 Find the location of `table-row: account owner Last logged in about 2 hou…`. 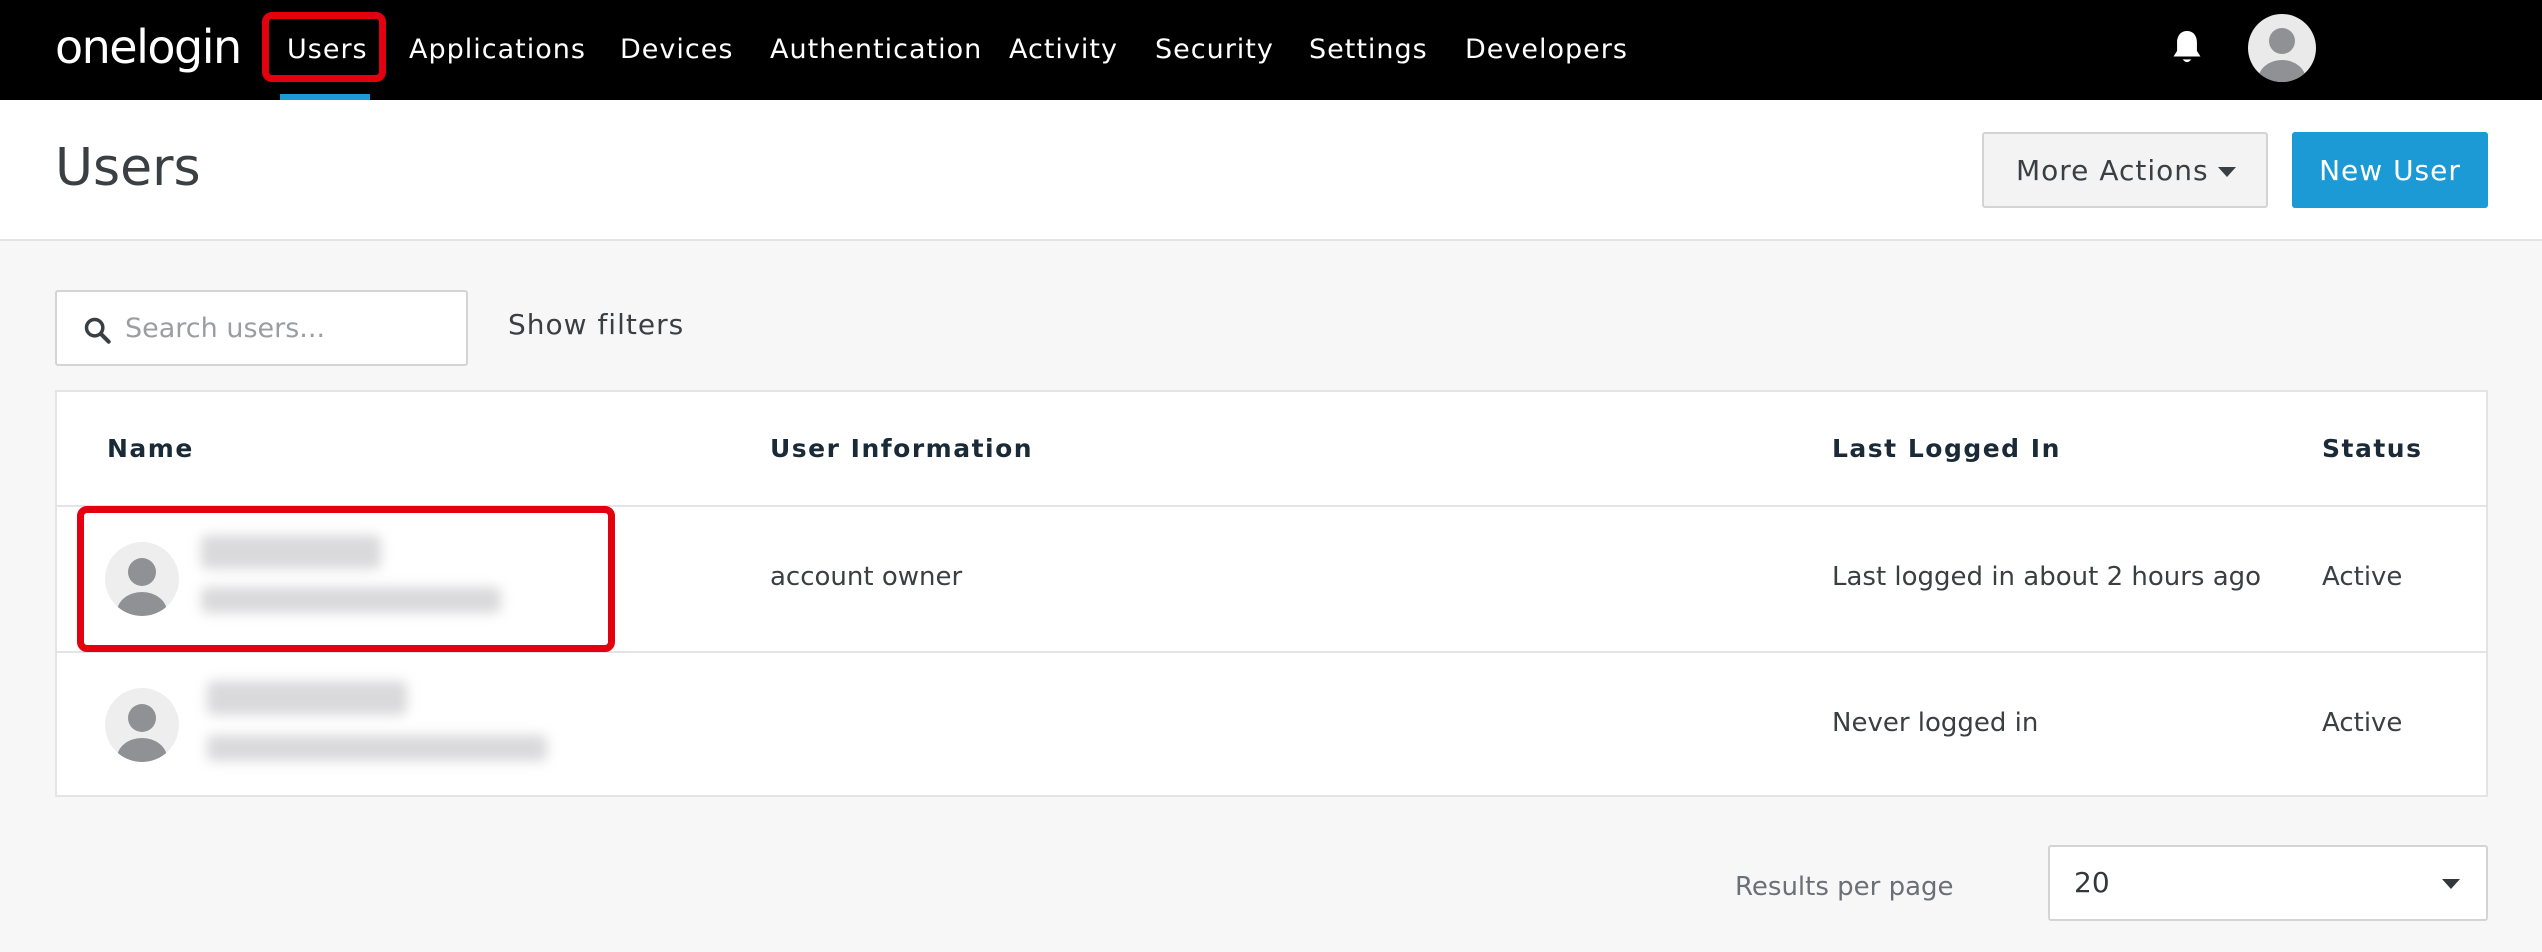

table-row: account owner Last logged in about 2 hou… is located at coordinates (1271, 579).